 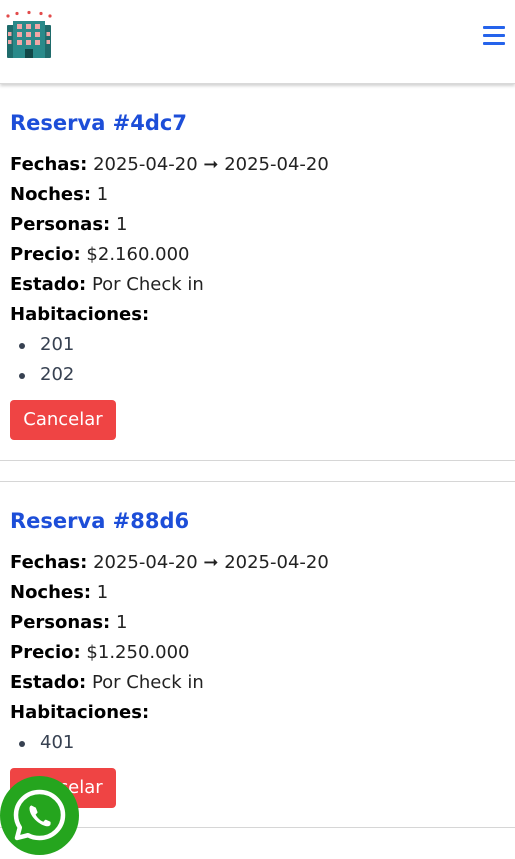 I want to click on room-item: 401, so click(x=57, y=742).